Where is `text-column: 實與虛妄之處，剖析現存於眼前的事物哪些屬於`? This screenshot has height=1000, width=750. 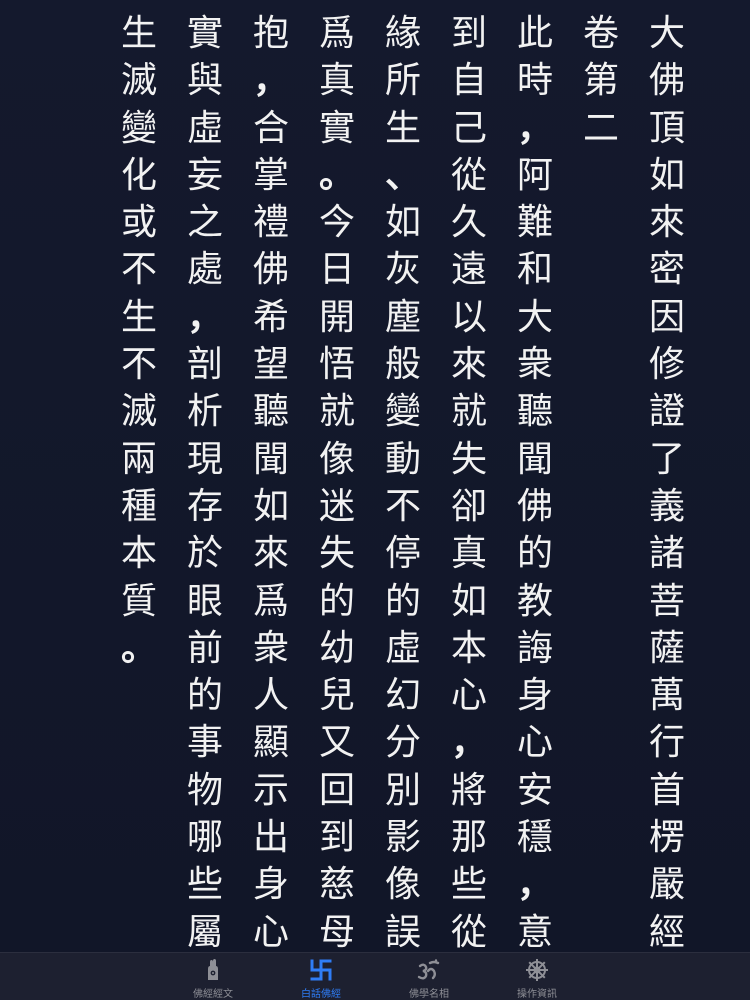 text-column: 實與虛妄之處，剖析現存於眼前的事物哪些屬於 is located at coordinates (205, 505).